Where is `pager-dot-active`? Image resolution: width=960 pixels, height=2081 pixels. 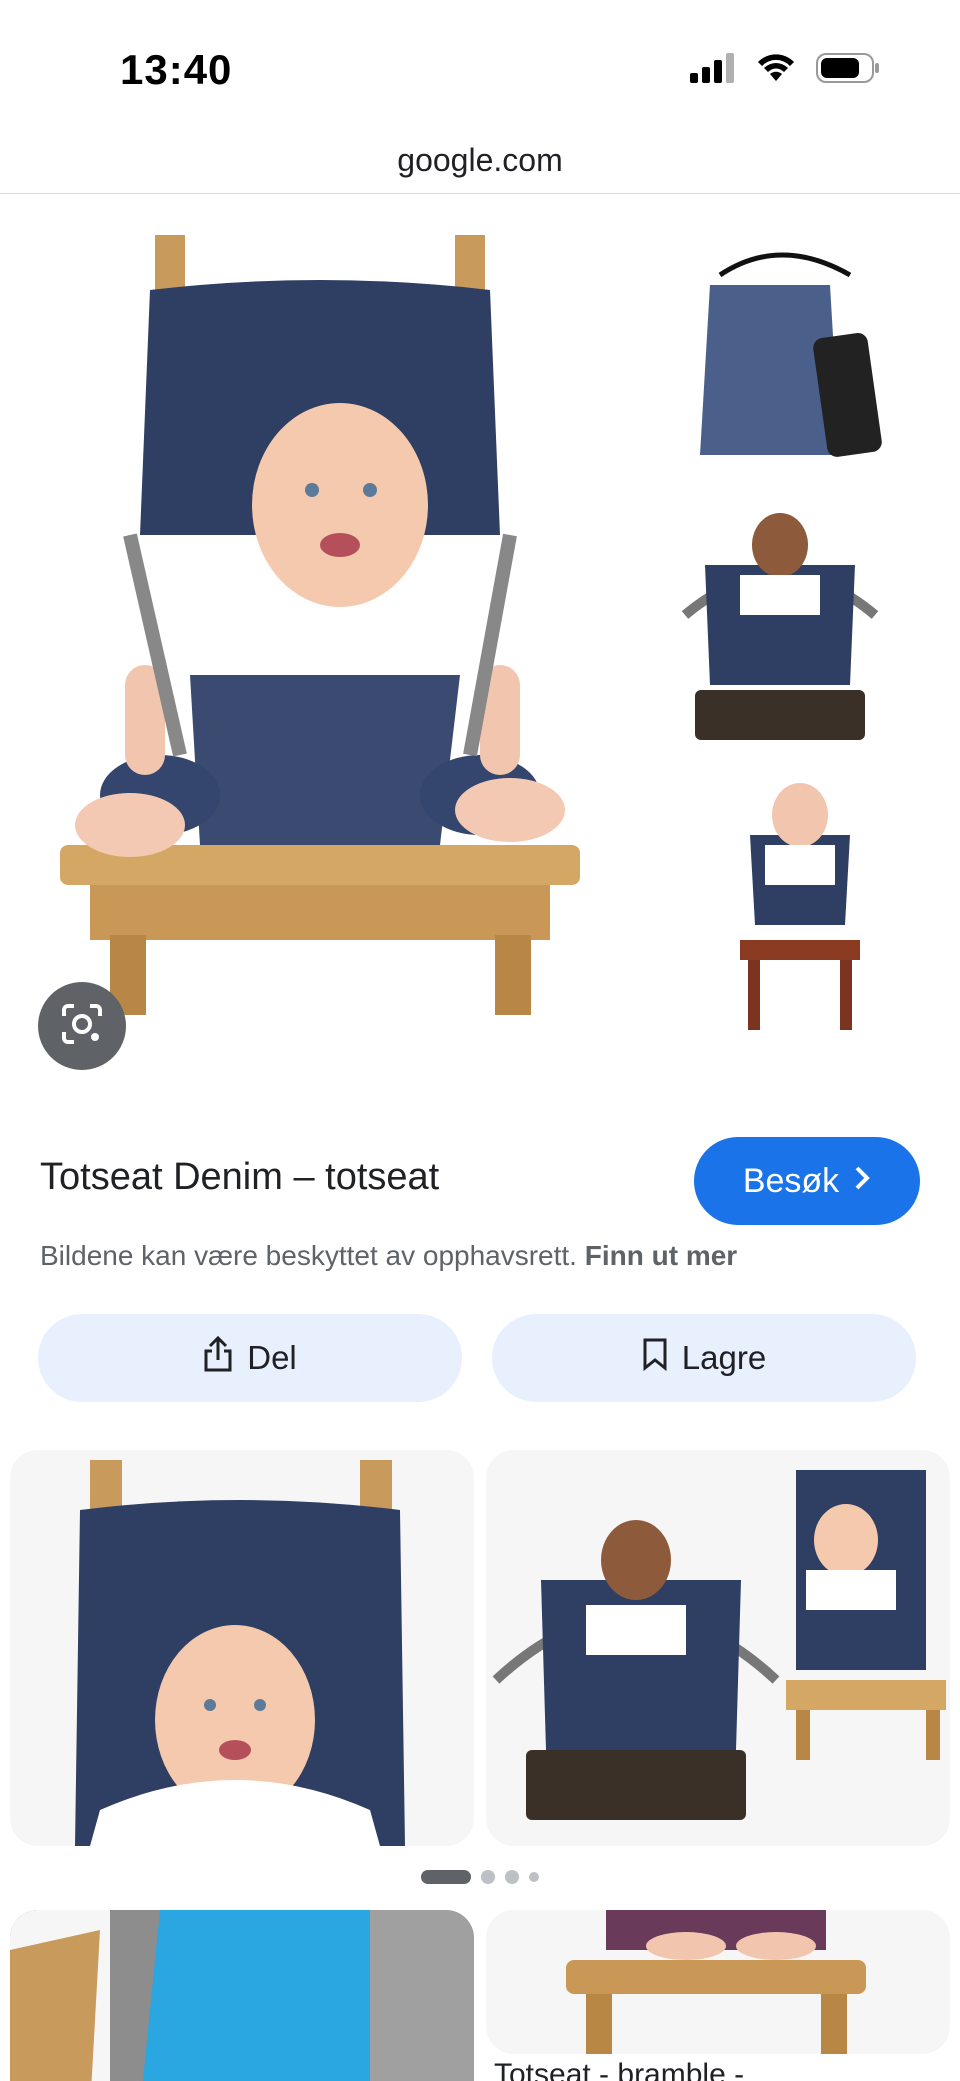
pager-dot-active is located at coordinates (446, 1877).